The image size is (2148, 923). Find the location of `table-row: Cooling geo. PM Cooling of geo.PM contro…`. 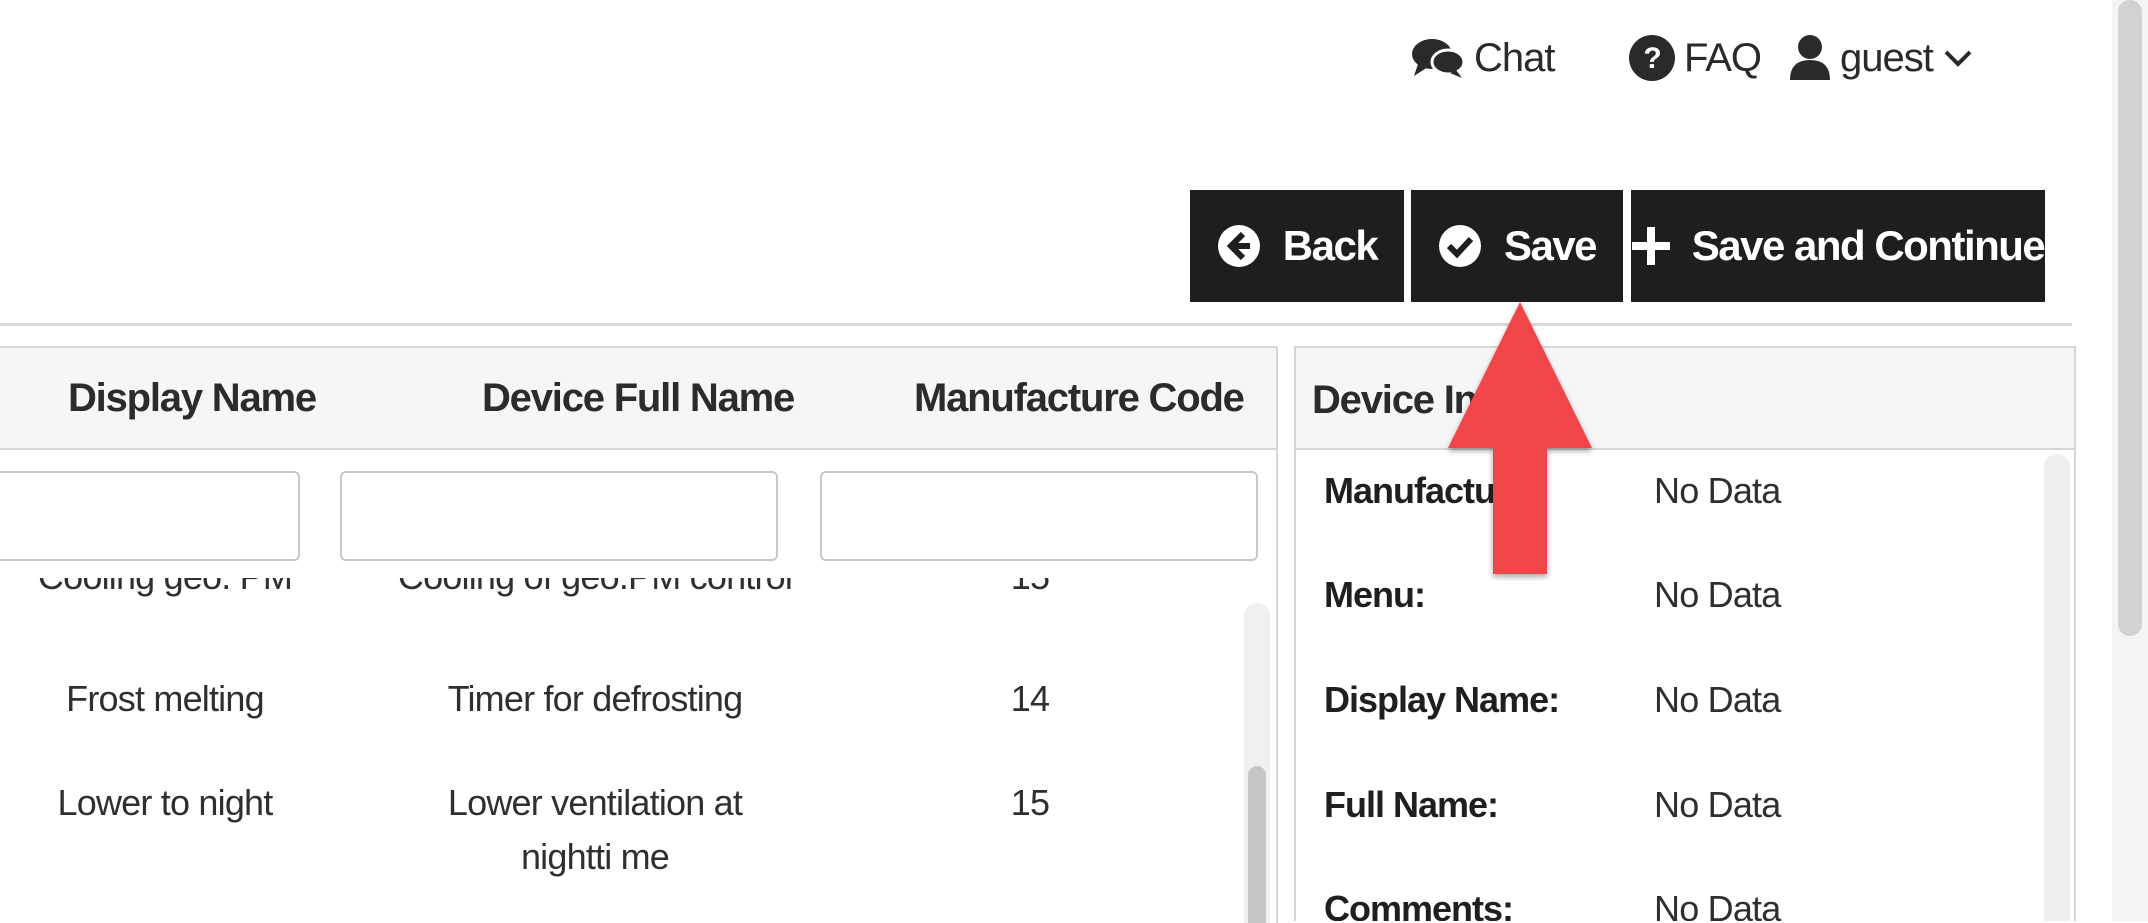

table-row: Cooling geo. PM Cooling of geo.PM contro… is located at coordinates (615, 598).